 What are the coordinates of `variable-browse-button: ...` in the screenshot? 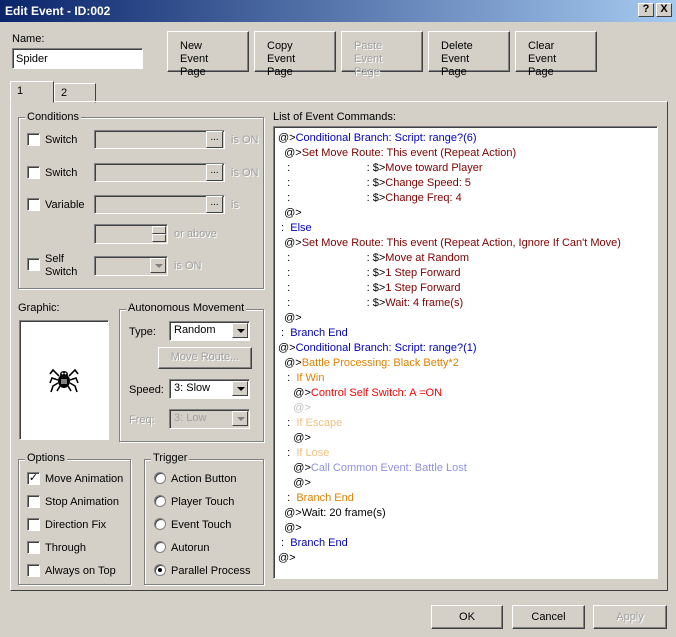 It's located at (214, 204).